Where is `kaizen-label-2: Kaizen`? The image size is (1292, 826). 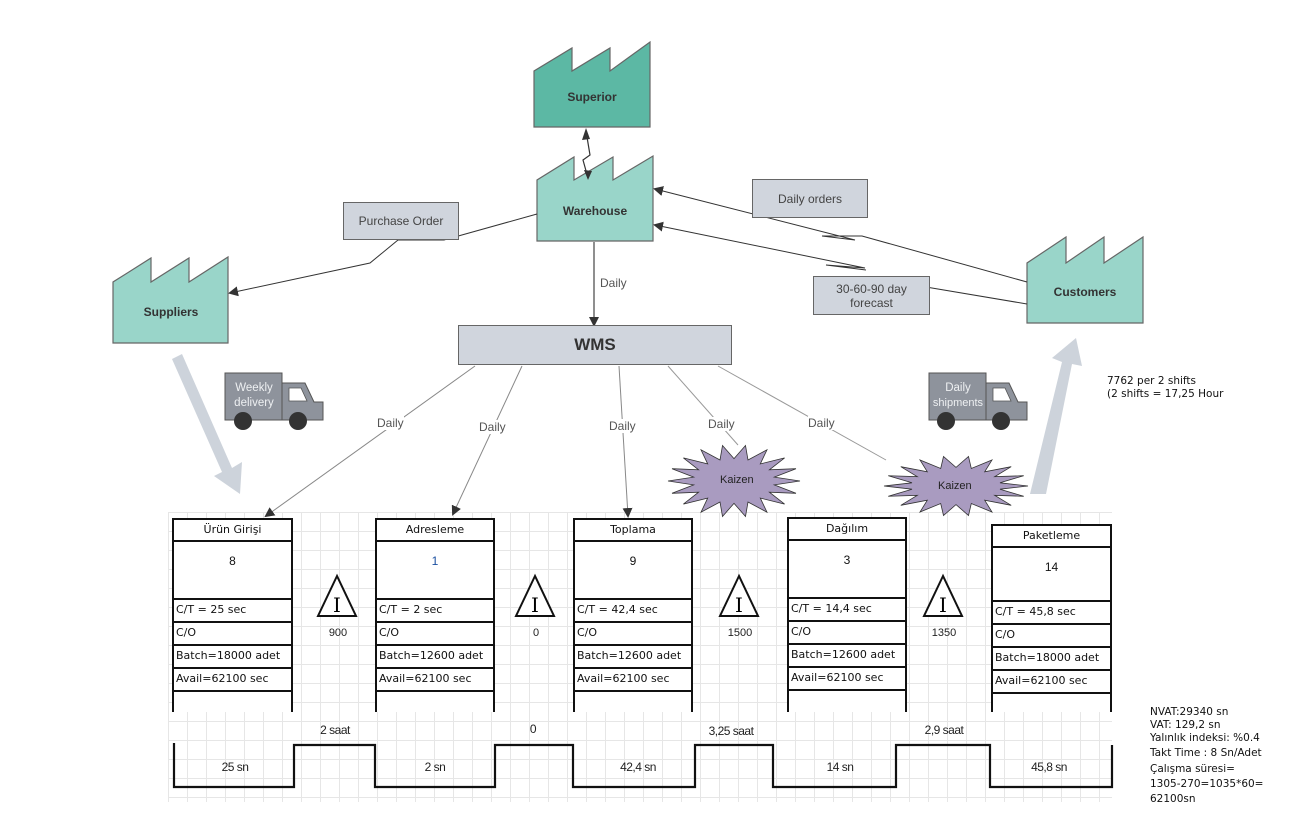 kaizen-label-2: Kaizen is located at coordinates (955, 486).